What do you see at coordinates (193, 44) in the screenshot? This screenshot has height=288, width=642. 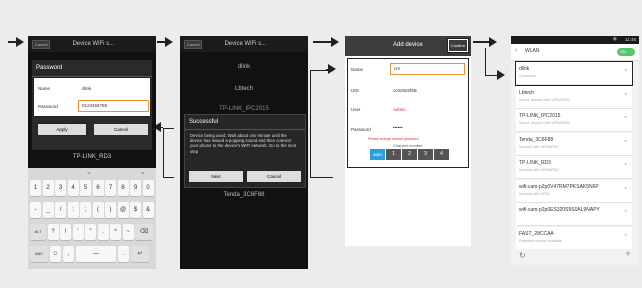 I see `step2-cancel-button: Cancel` at bounding box center [193, 44].